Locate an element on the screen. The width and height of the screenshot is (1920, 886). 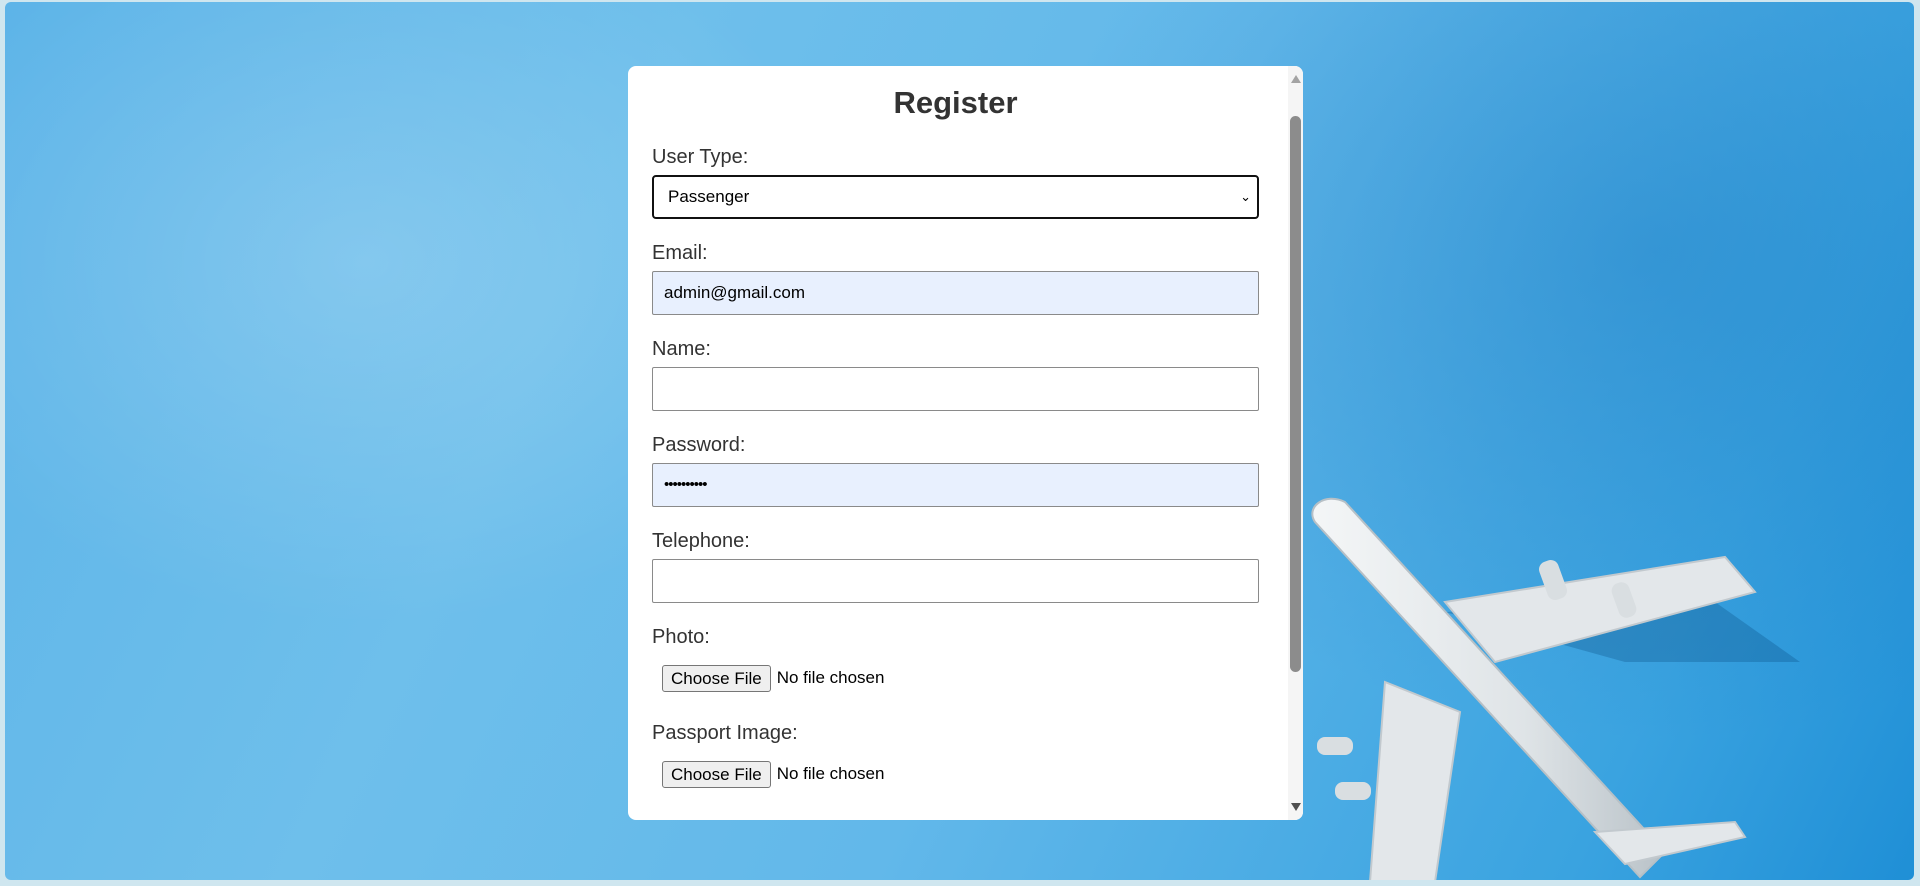
user-type-select: Passenger ⌄ is located at coordinates (955, 197).